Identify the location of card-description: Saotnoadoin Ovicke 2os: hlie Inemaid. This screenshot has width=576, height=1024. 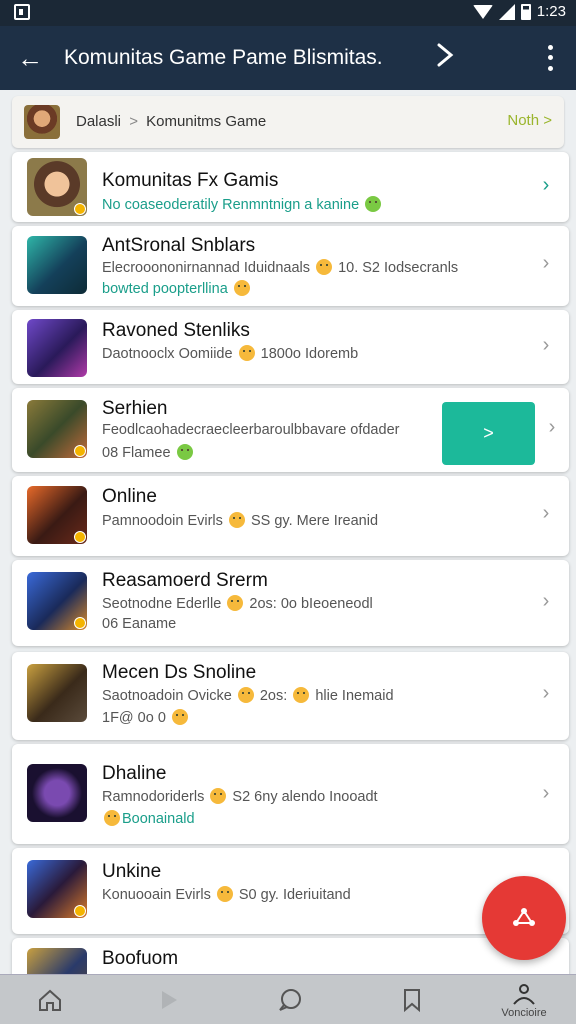
(248, 695).